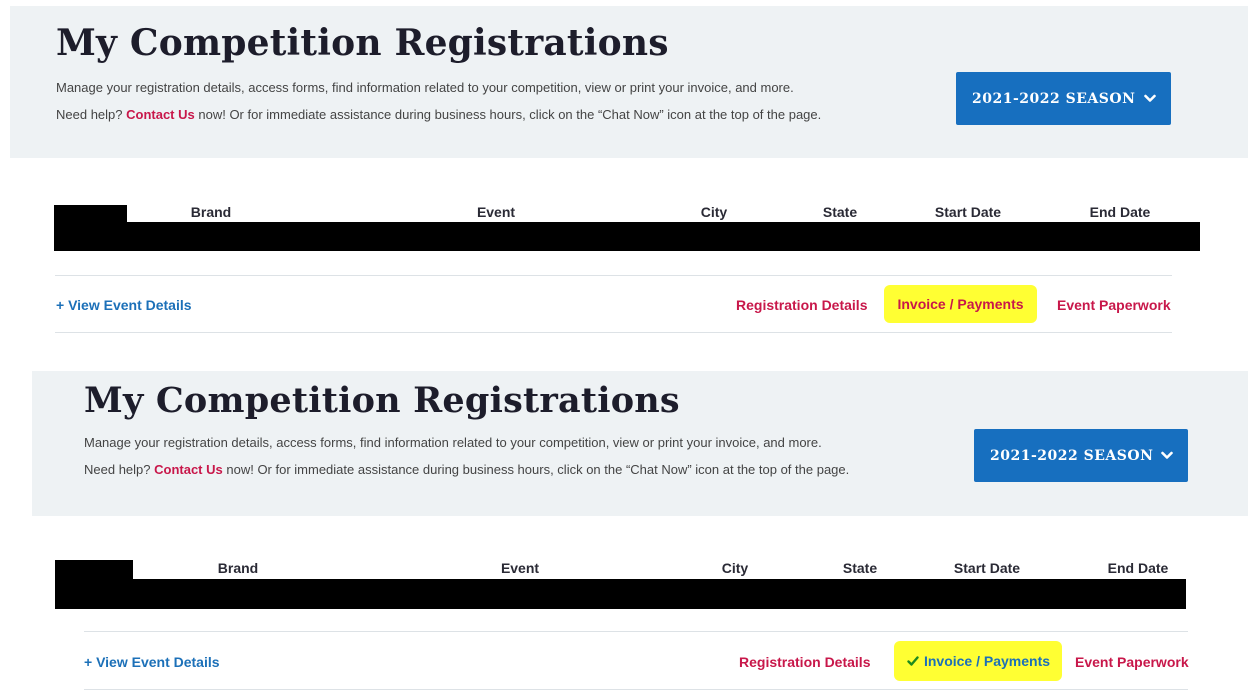 This screenshot has width=1248, height=700. Describe the element at coordinates (94, 570) in the screenshot. I see `redacted-block` at that location.